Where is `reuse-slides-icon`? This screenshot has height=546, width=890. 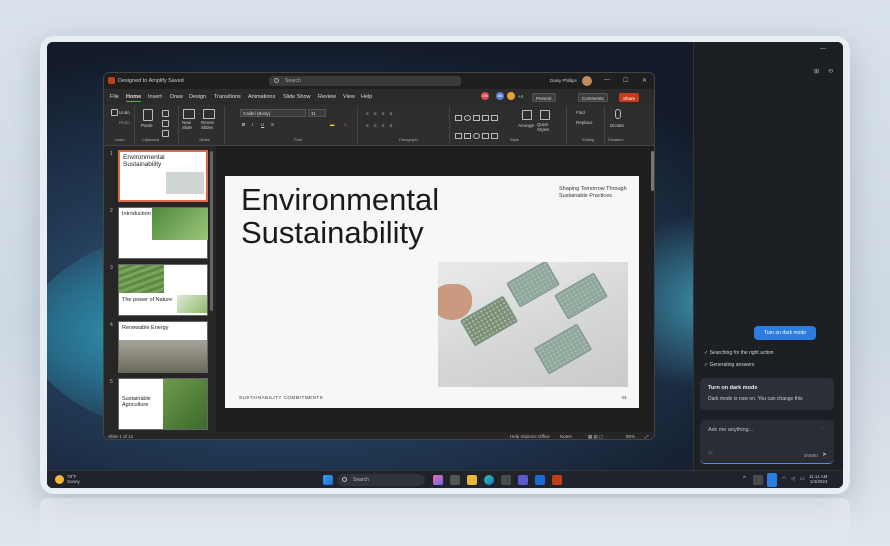 reuse-slides-icon is located at coordinates (209, 114).